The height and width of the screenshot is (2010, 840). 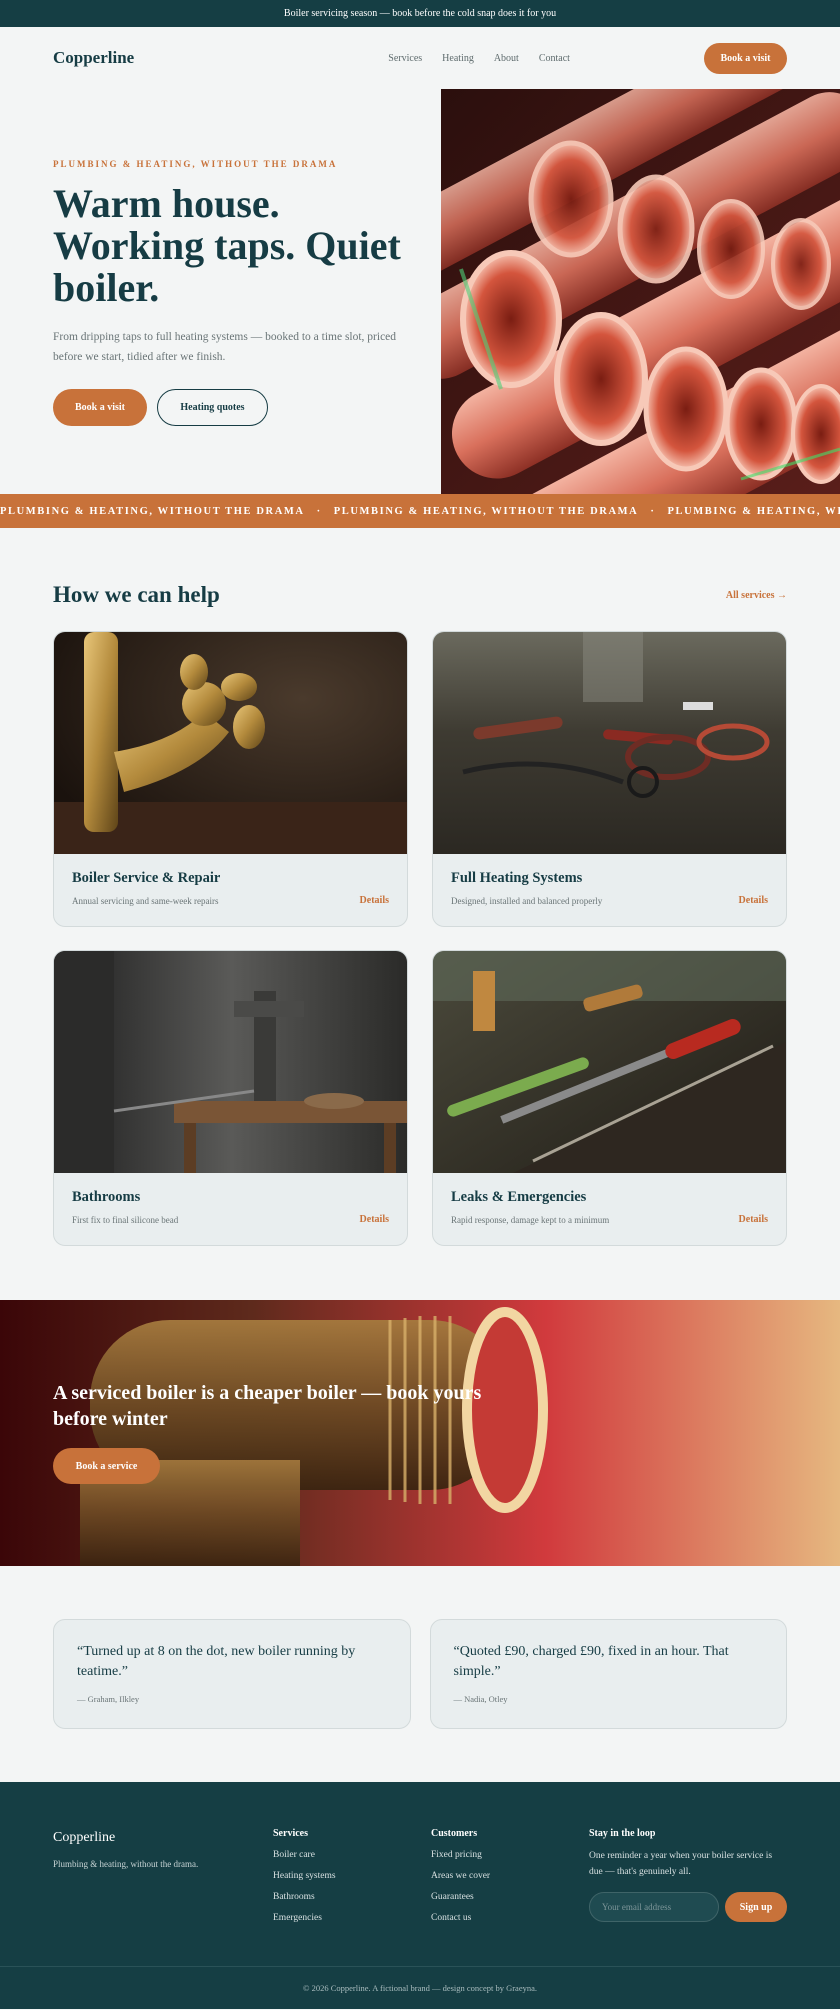 I want to click on card-description: Rapid response, damage kept to a minimum, so click(x=530, y=1219).